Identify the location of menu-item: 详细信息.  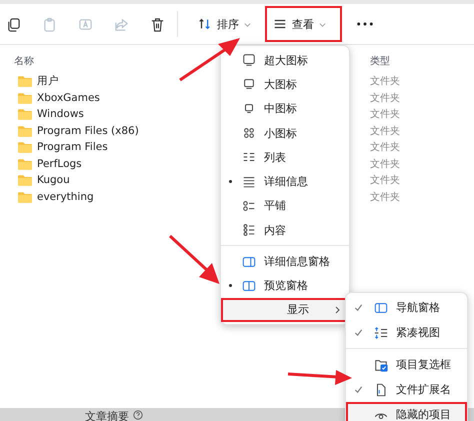
(285, 181).